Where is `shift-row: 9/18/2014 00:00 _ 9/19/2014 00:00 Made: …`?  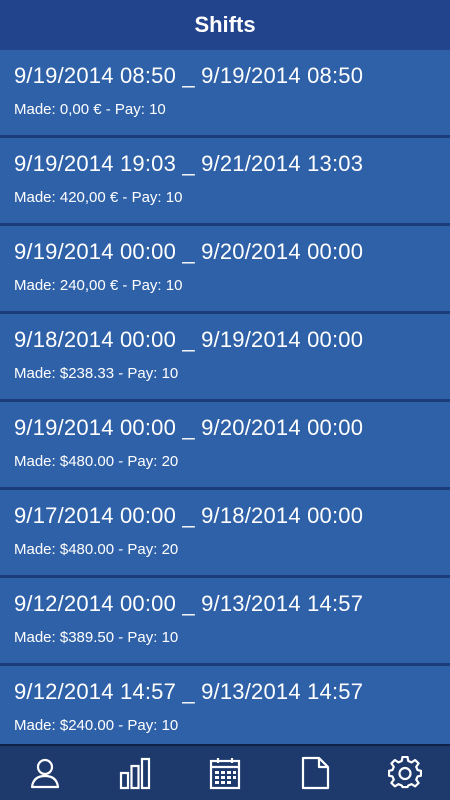 shift-row: 9/18/2014 00:00 _ 9/19/2014 00:00 Made: … is located at coordinates (225, 358).